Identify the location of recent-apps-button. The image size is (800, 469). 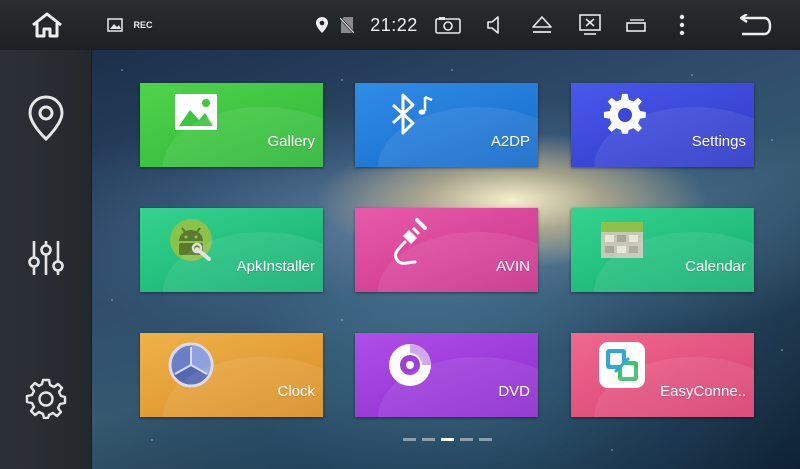
(636, 25).